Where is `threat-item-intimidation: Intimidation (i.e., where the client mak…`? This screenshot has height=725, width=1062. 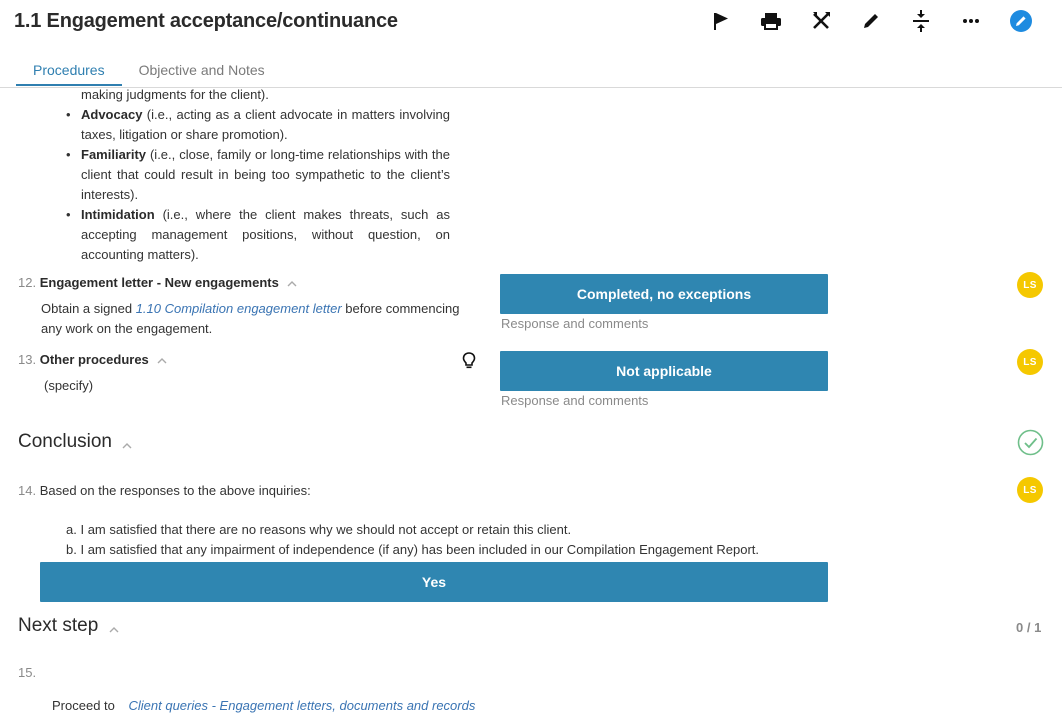
threat-item-intimidation: Intimidation (i.e., where the client mak… is located at coordinates (257, 235).